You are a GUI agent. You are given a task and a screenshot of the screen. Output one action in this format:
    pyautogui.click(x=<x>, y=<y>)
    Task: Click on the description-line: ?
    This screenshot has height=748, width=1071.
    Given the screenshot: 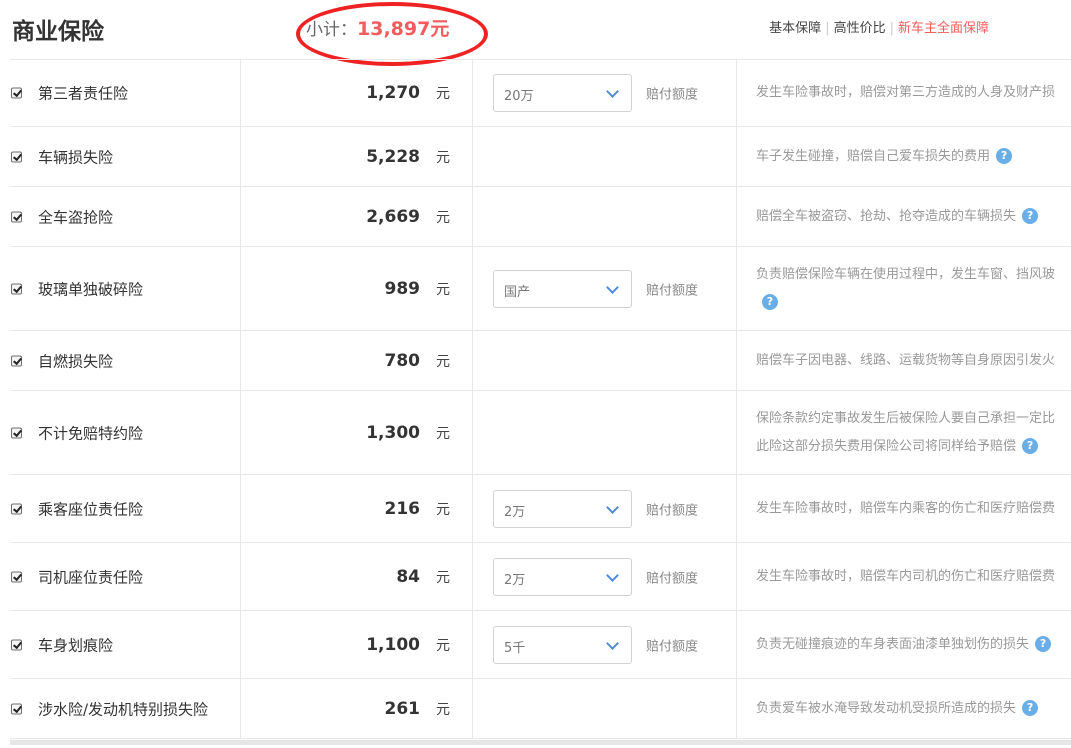 What is the action you would take?
    pyautogui.click(x=905, y=303)
    